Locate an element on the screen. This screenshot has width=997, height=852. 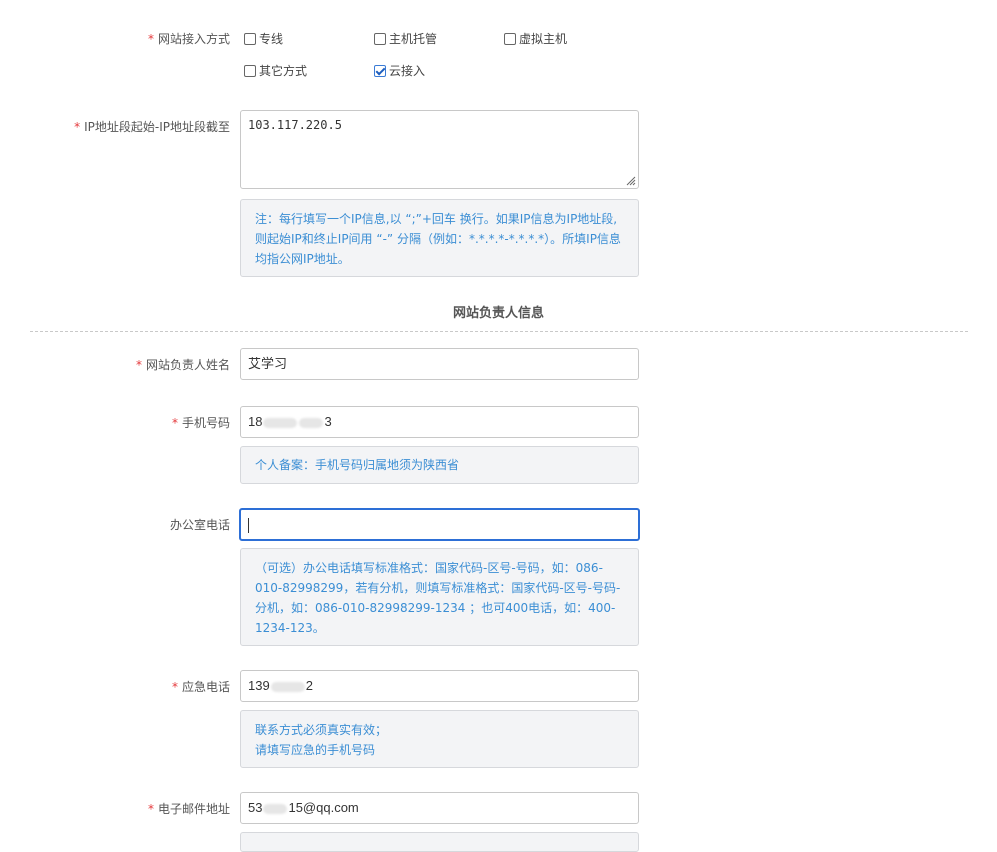
office-phone-input is located at coordinates (439, 524).